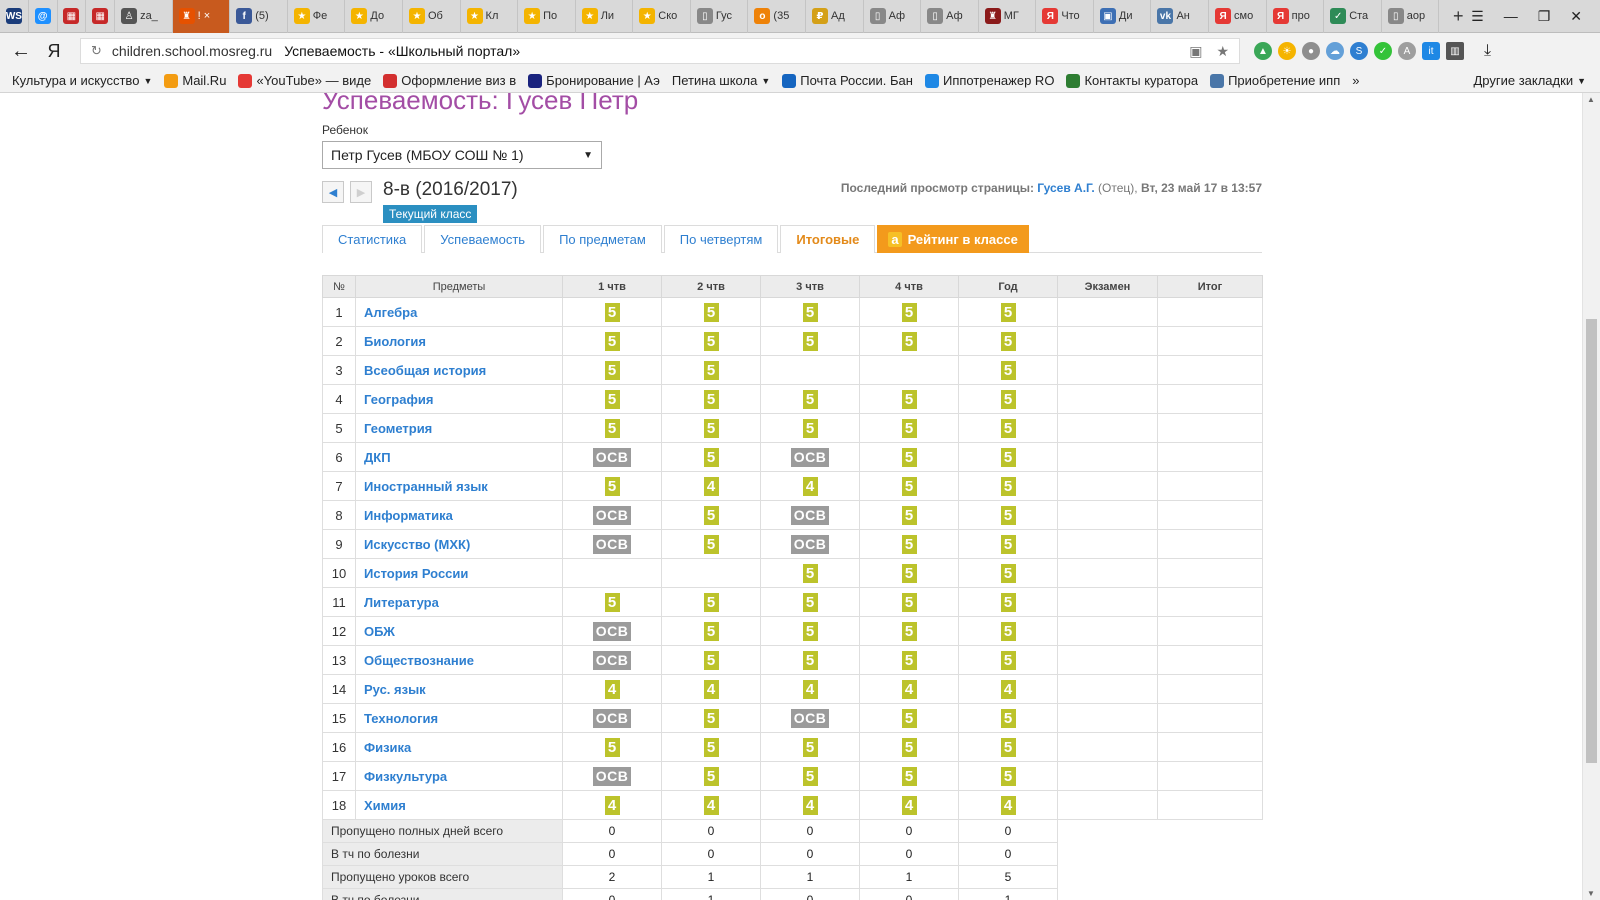  What do you see at coordinates (1180, 16) in the screenshot?
I see `browser-tab: vk Ан` at bounding box center [1180, 16].